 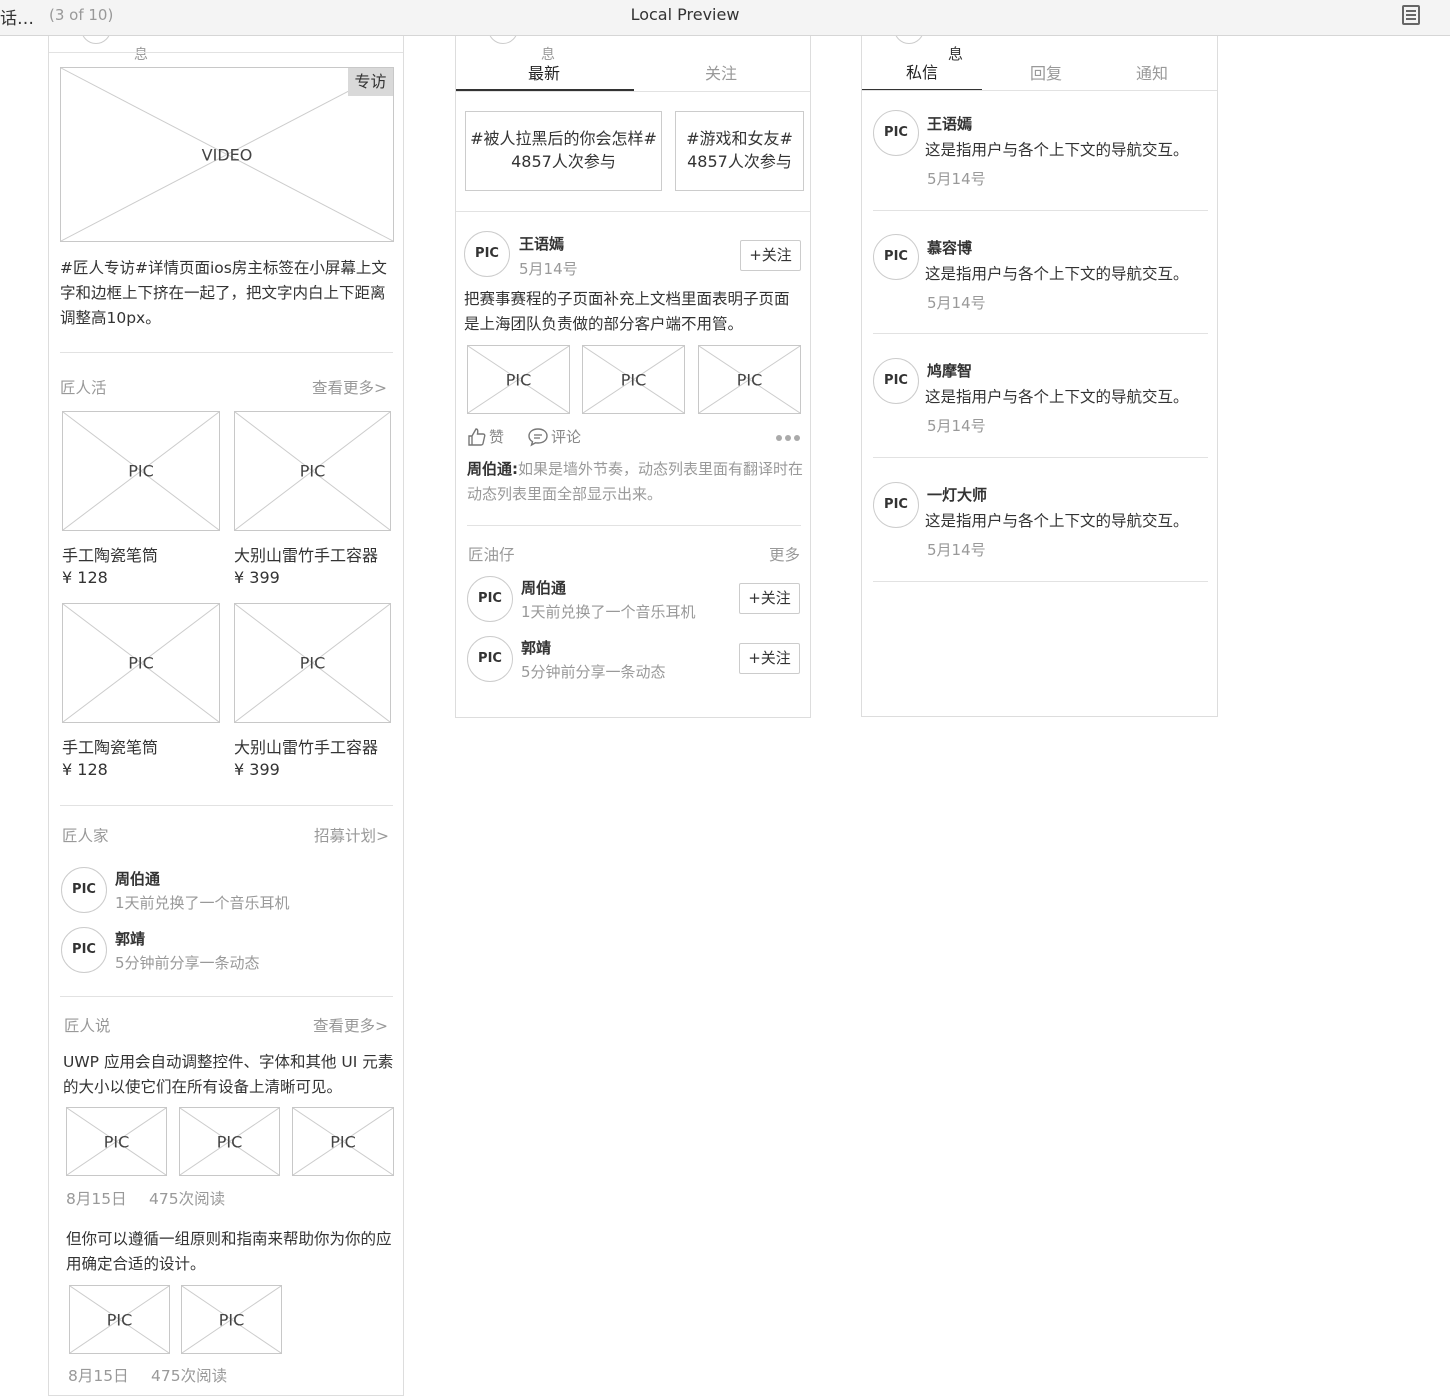 I want to click on video-thumbnail: VIDEO, so click(x=227, y=154).